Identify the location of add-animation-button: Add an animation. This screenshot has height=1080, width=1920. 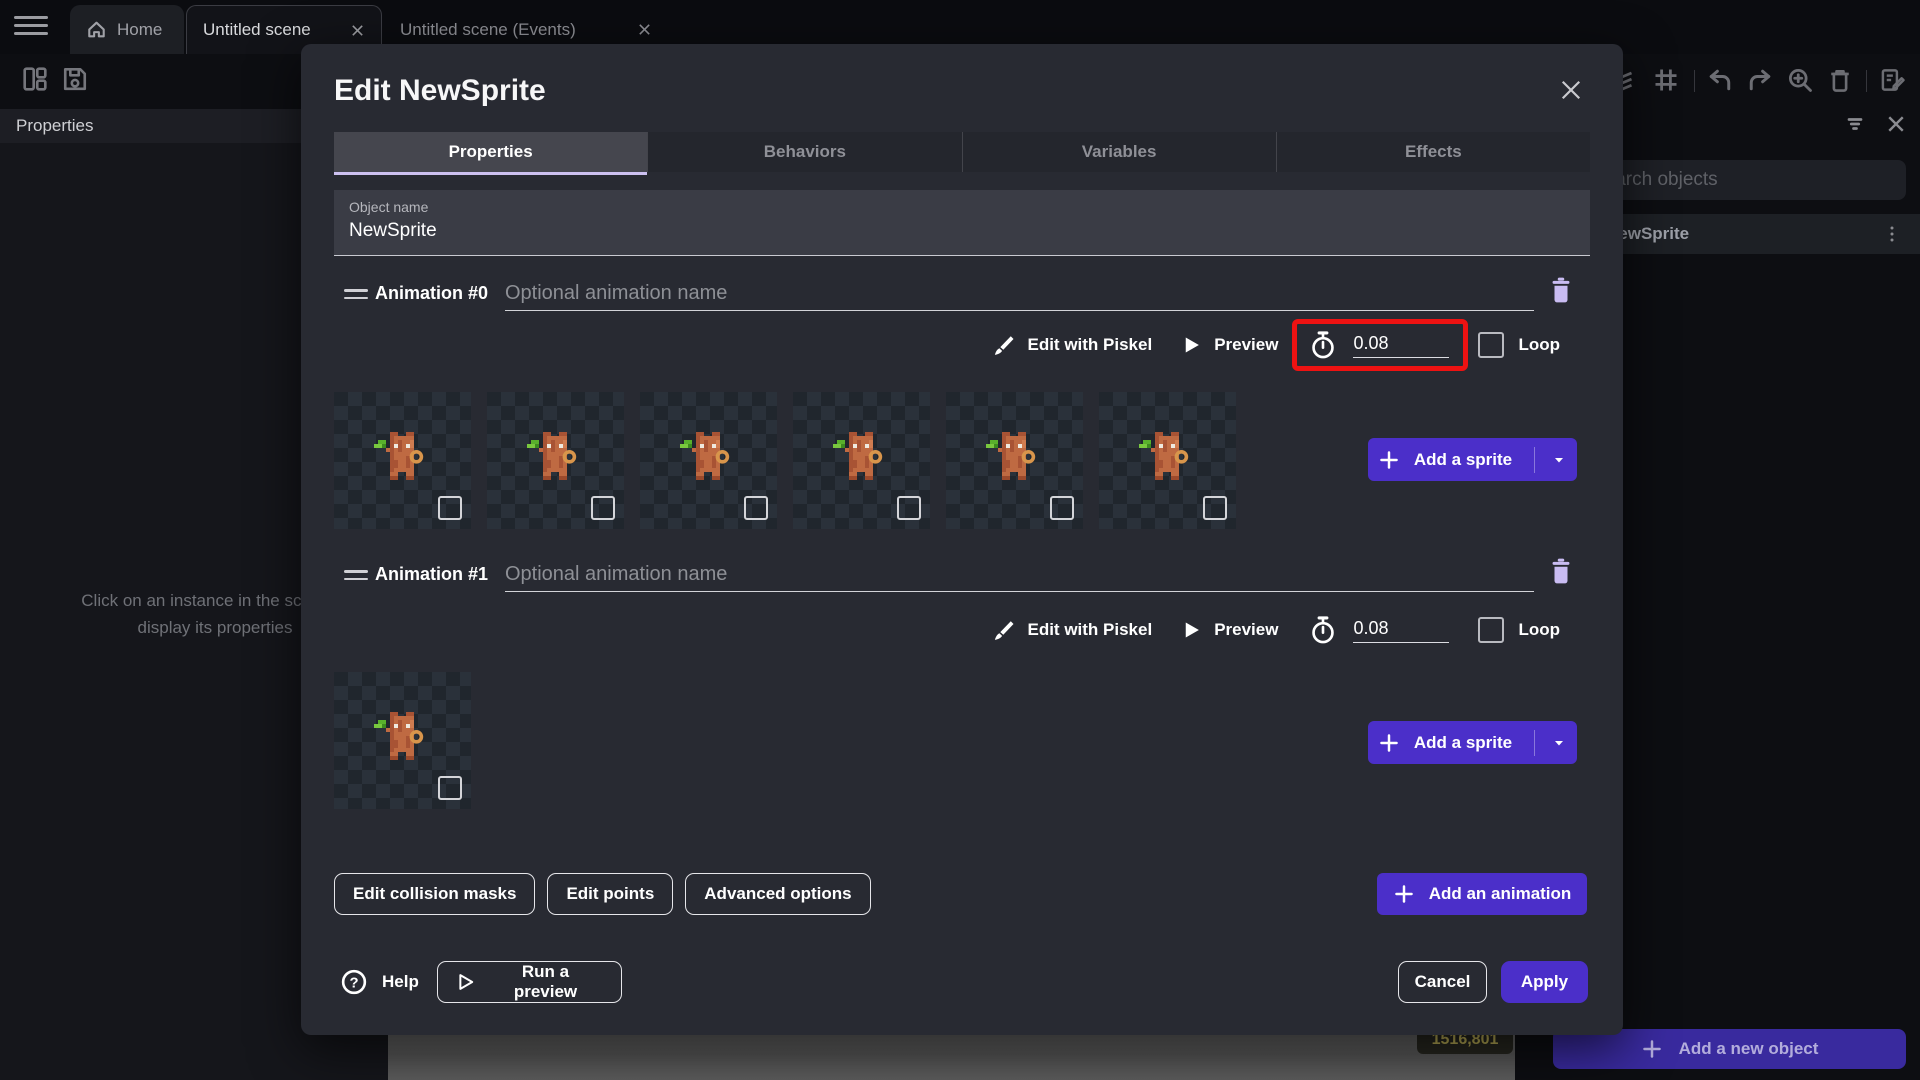
(1482, 894).